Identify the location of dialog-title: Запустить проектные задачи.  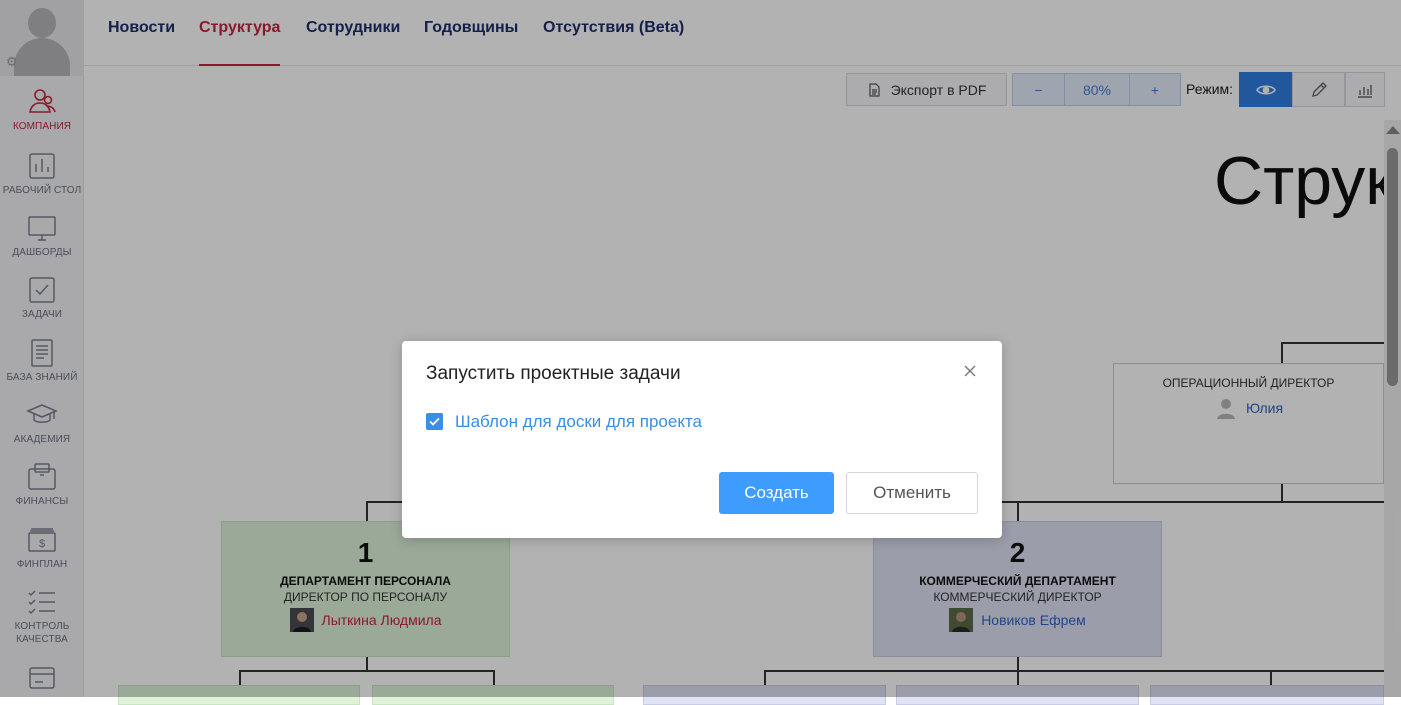
(553, 373).